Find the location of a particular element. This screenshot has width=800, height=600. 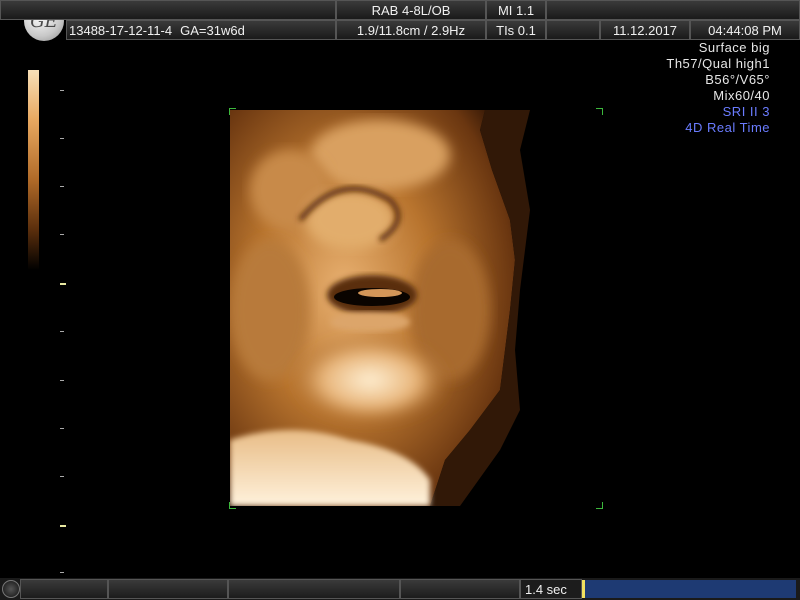

color-map-bar is located at coordinates (33, 170).